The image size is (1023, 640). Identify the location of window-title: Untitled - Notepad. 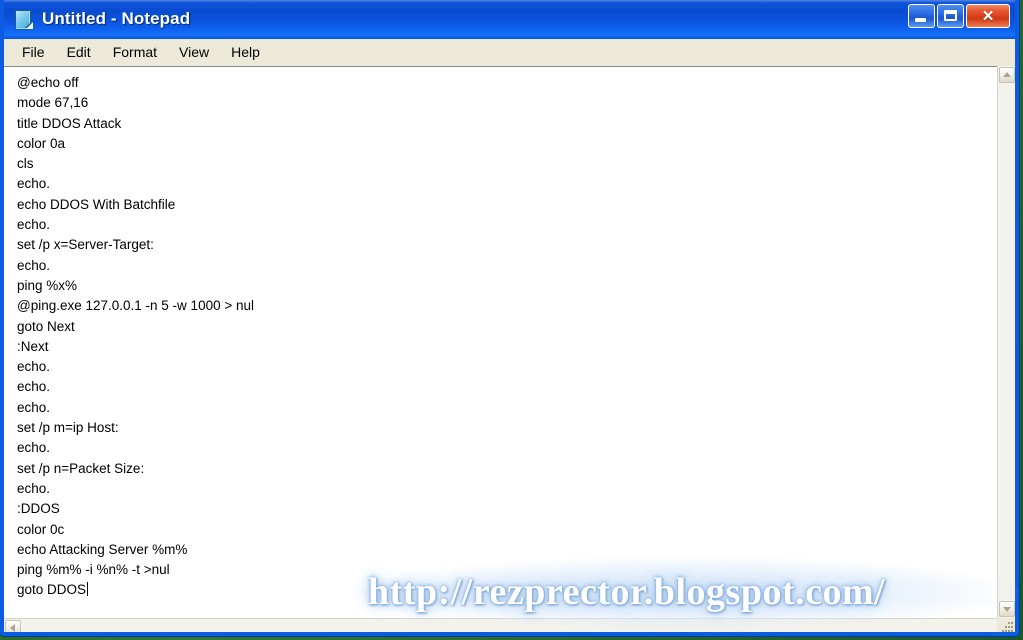
(116, 18).